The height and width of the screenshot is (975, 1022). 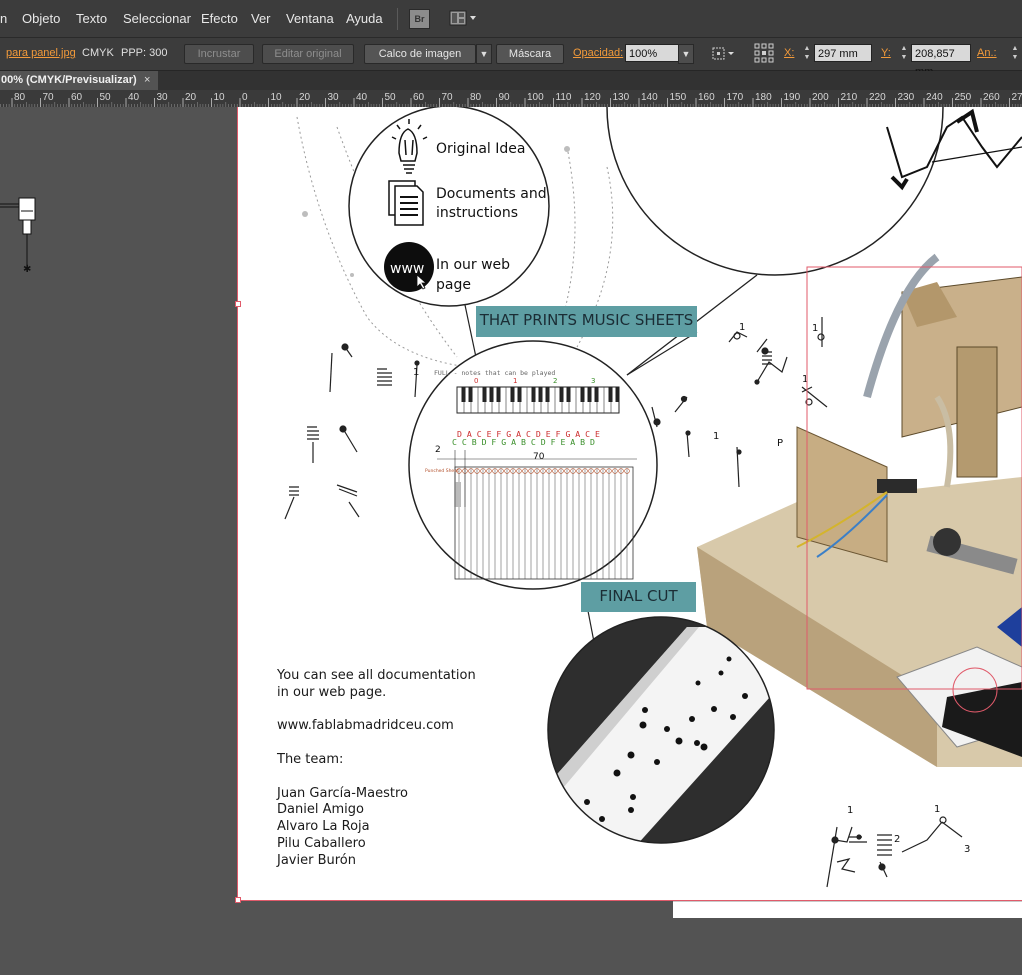 I want to click on ruler-label: 90, so click(x=505, y=97).